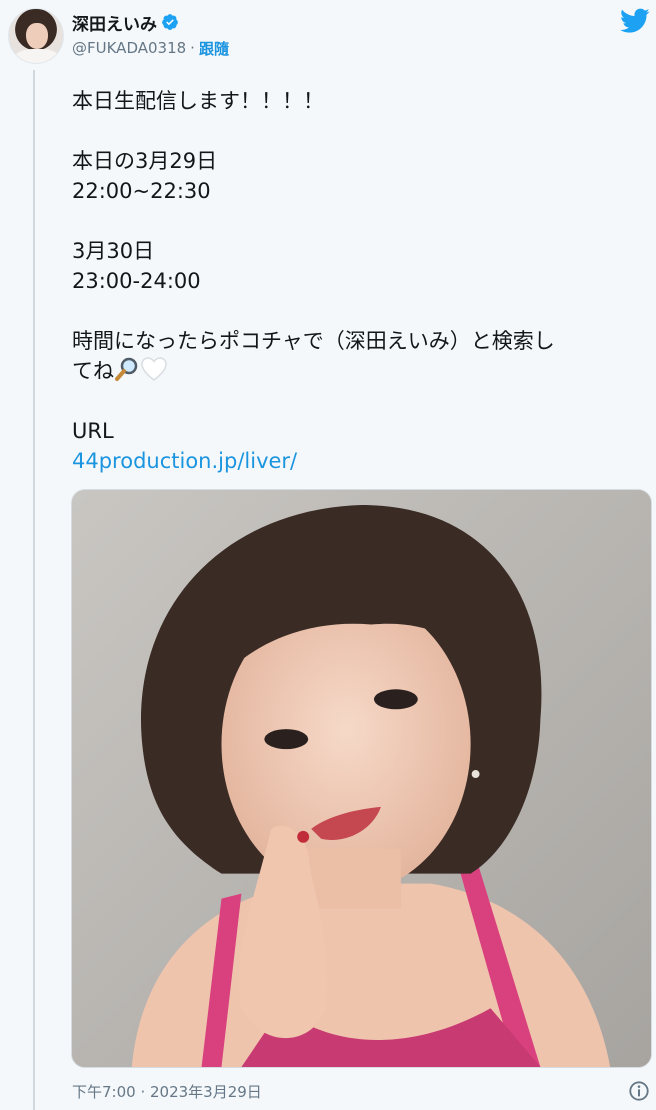 The height and width of the screenshot is (1110, 656). Describe the element at coordinates (313, 341) in the screenshot. I see `tweet-line: 時間になったらポコチャで（深田えいみ）と検索し` at that location.